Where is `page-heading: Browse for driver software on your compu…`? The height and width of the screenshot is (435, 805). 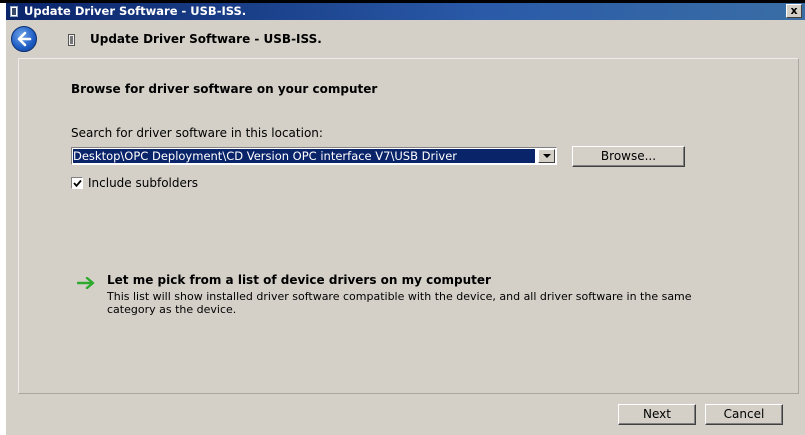
page-heading: Browse for driver software on your compu… is located at coordinates (224, 89).